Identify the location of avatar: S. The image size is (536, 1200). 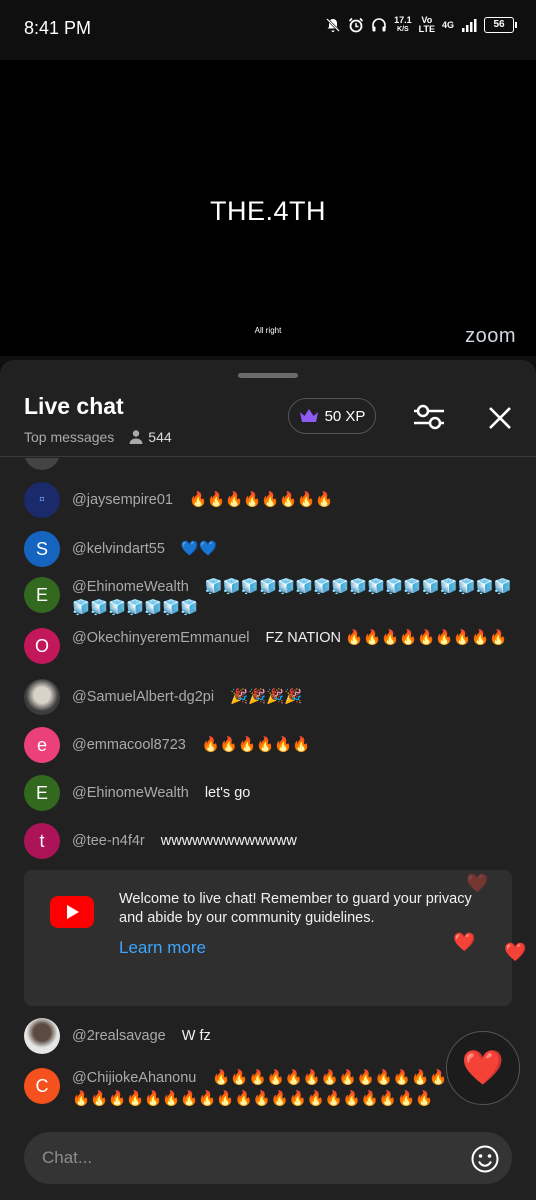
(42, 549).